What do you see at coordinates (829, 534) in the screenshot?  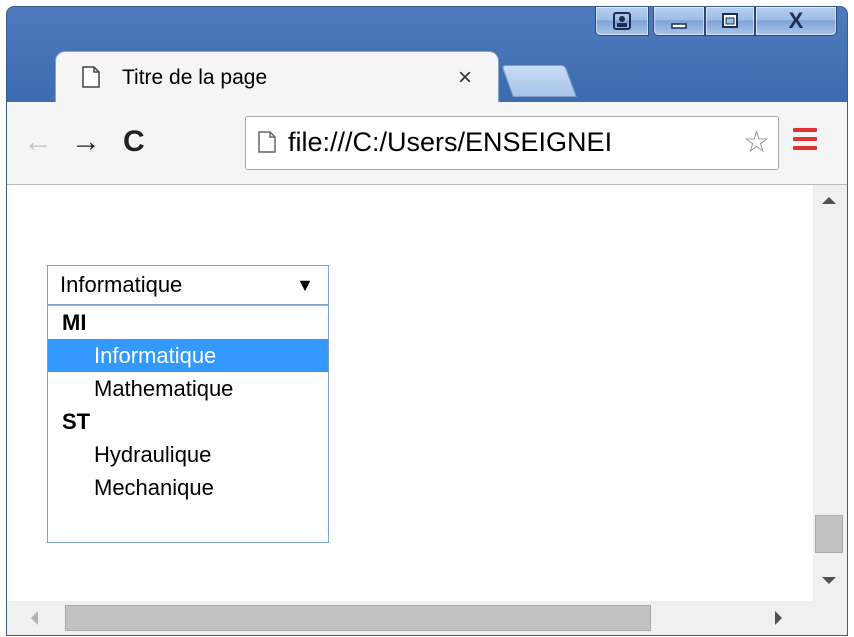 I see `vertical-scroll-thumb` at bounding box center [829, 534].